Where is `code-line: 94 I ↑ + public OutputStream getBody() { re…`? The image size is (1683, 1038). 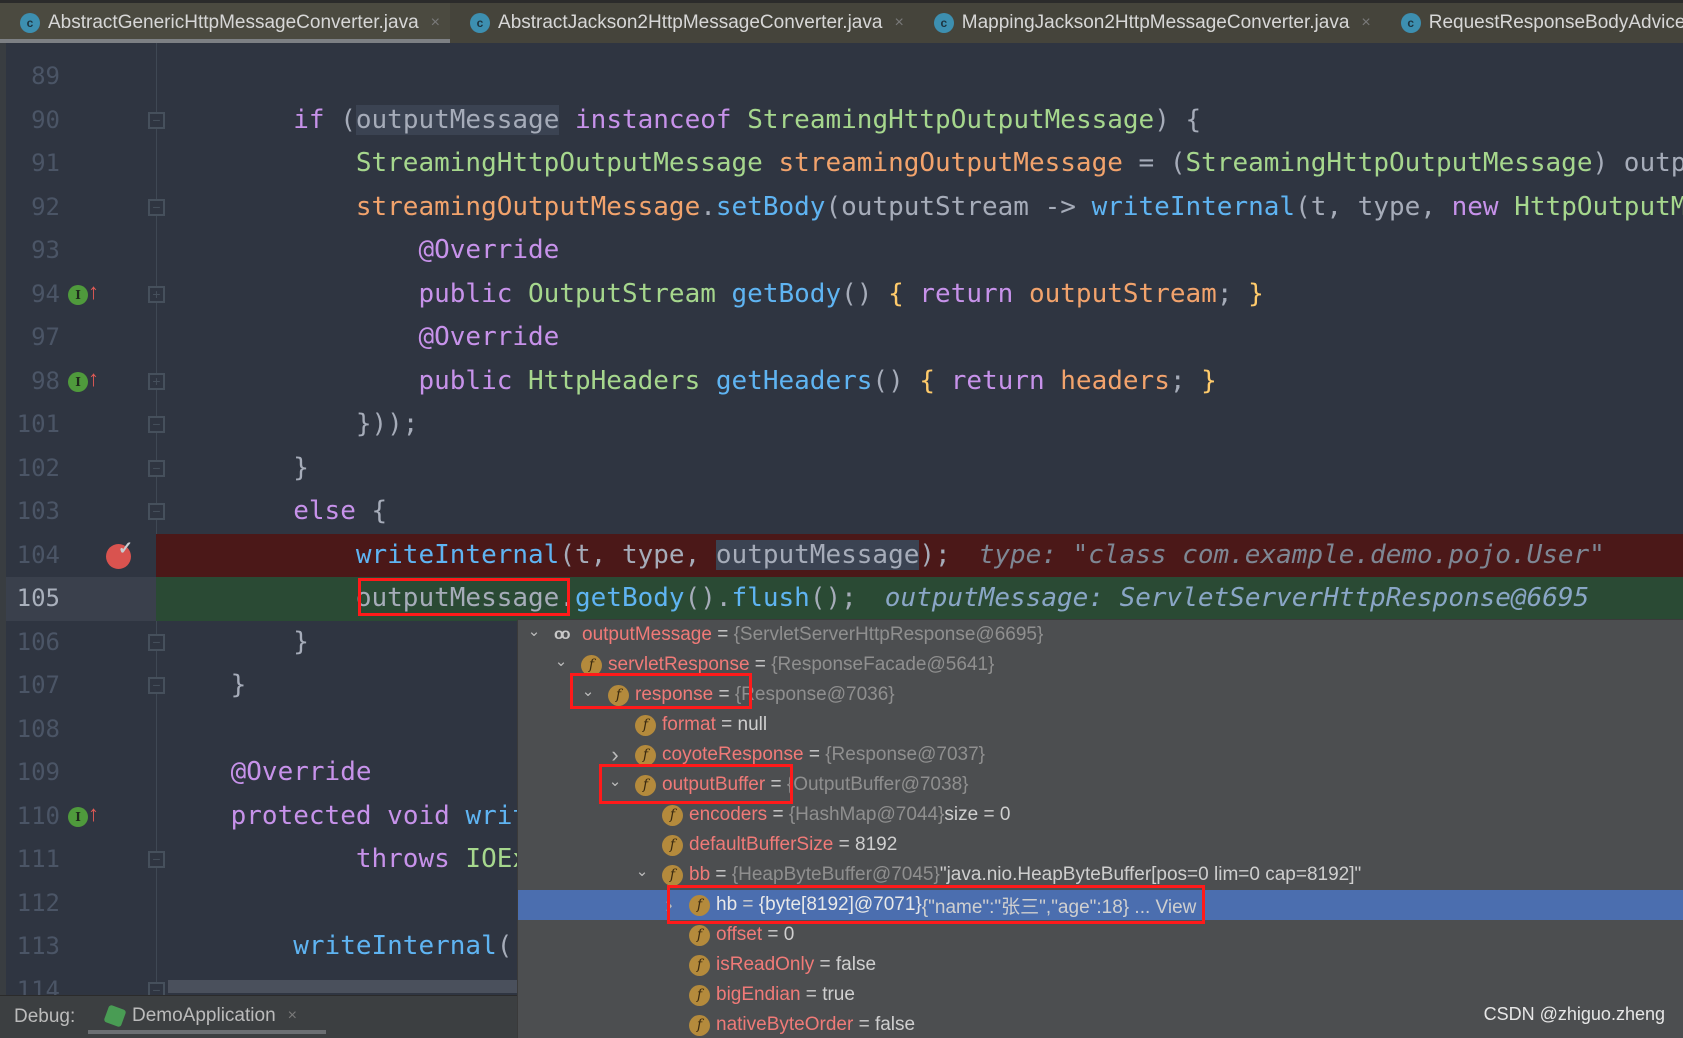 code-line: 94 I ↑ + public OutputStream getBody() { re… is located at coordinates (841, 295).